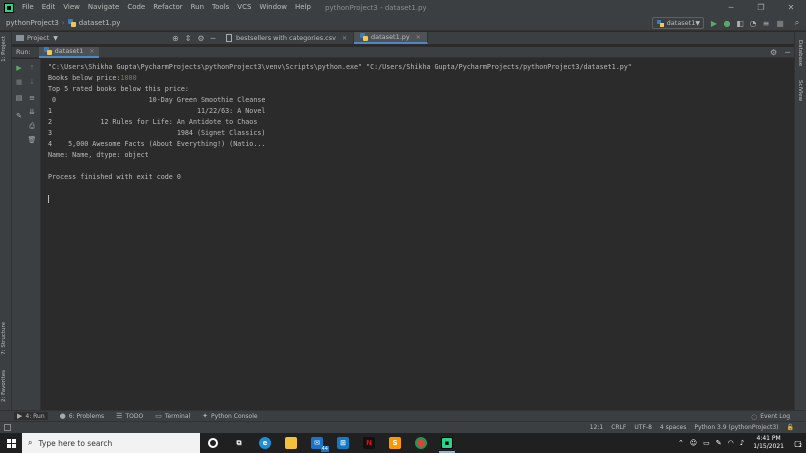  What do you see at coordinates (32, 126) in the screenshot?
I see `print-icon: ⎙` at bounding box center [32, 126].